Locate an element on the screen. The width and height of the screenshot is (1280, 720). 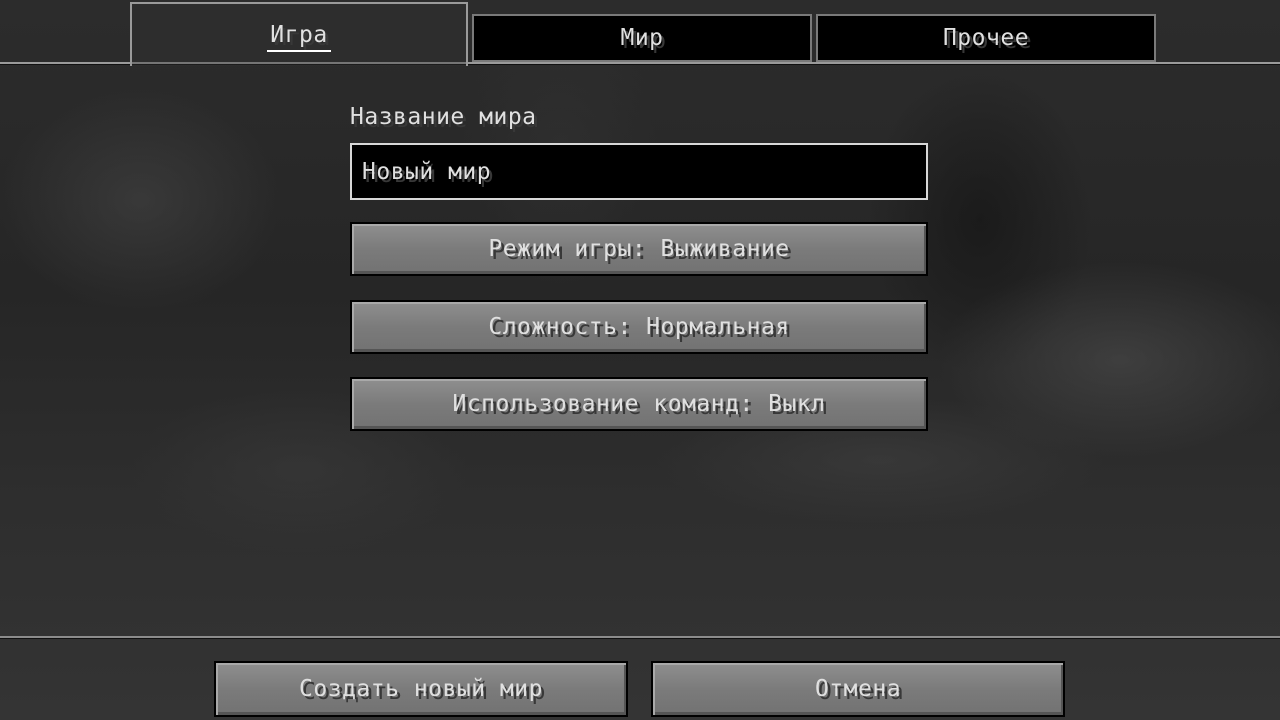
world-name-value: Новый мир is located at coordinates (427, 171).